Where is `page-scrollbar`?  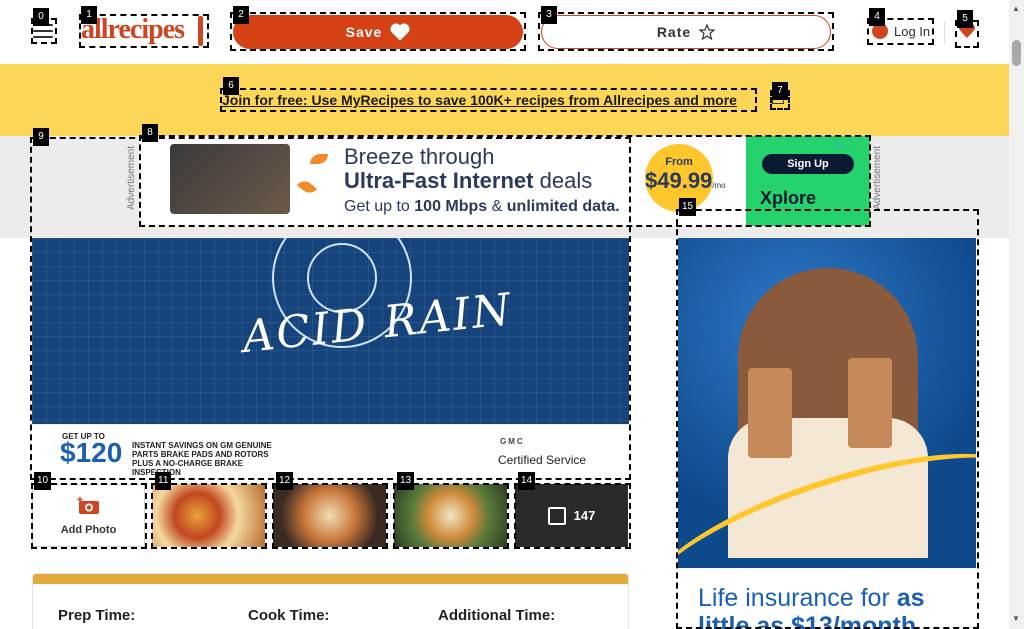
page-scrollbar is located at coordinates (1016, 314).